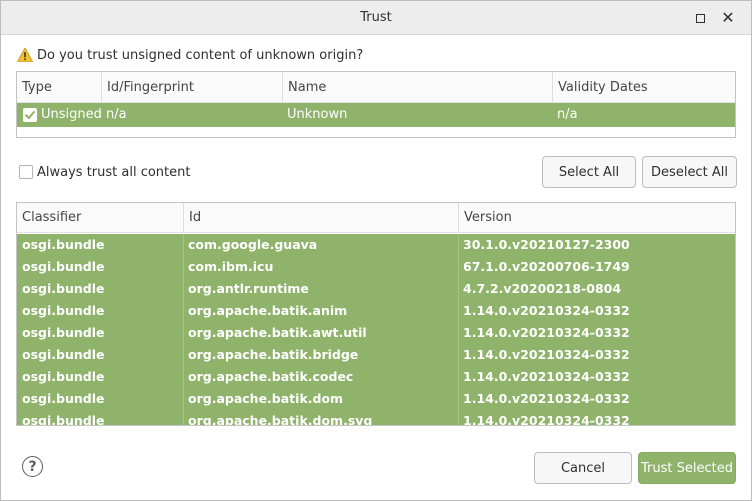  Describe the element at coordinates (271, 376) in the screenshot. I see `unit-id: org.apache.batik.codec` at that location.